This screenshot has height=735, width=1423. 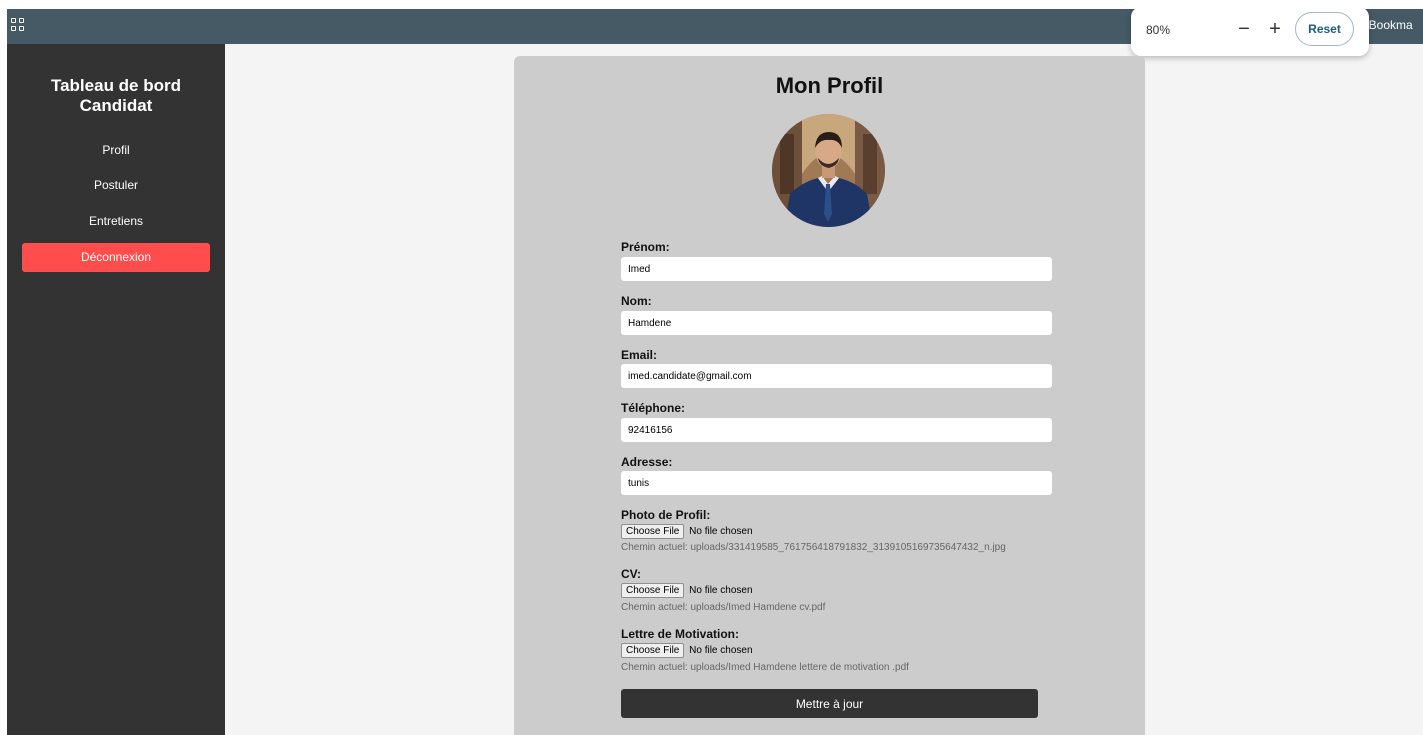 What do you see at coordinates (116, 150) in the screenshot?
I see `sidebar-item-profil: Profil` at bounding box center [116, 150].